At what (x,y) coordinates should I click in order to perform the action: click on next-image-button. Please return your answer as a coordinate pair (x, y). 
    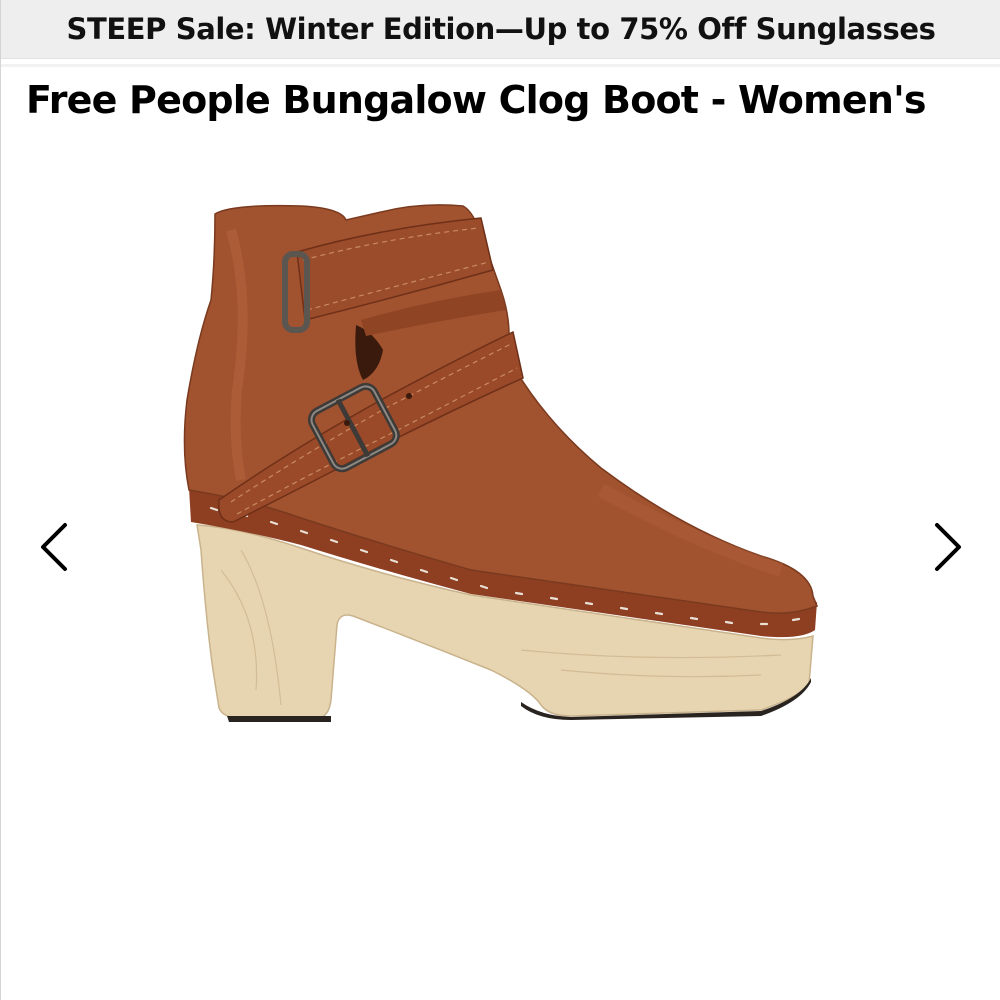
    Looking at the image, I should click on (949, 547).